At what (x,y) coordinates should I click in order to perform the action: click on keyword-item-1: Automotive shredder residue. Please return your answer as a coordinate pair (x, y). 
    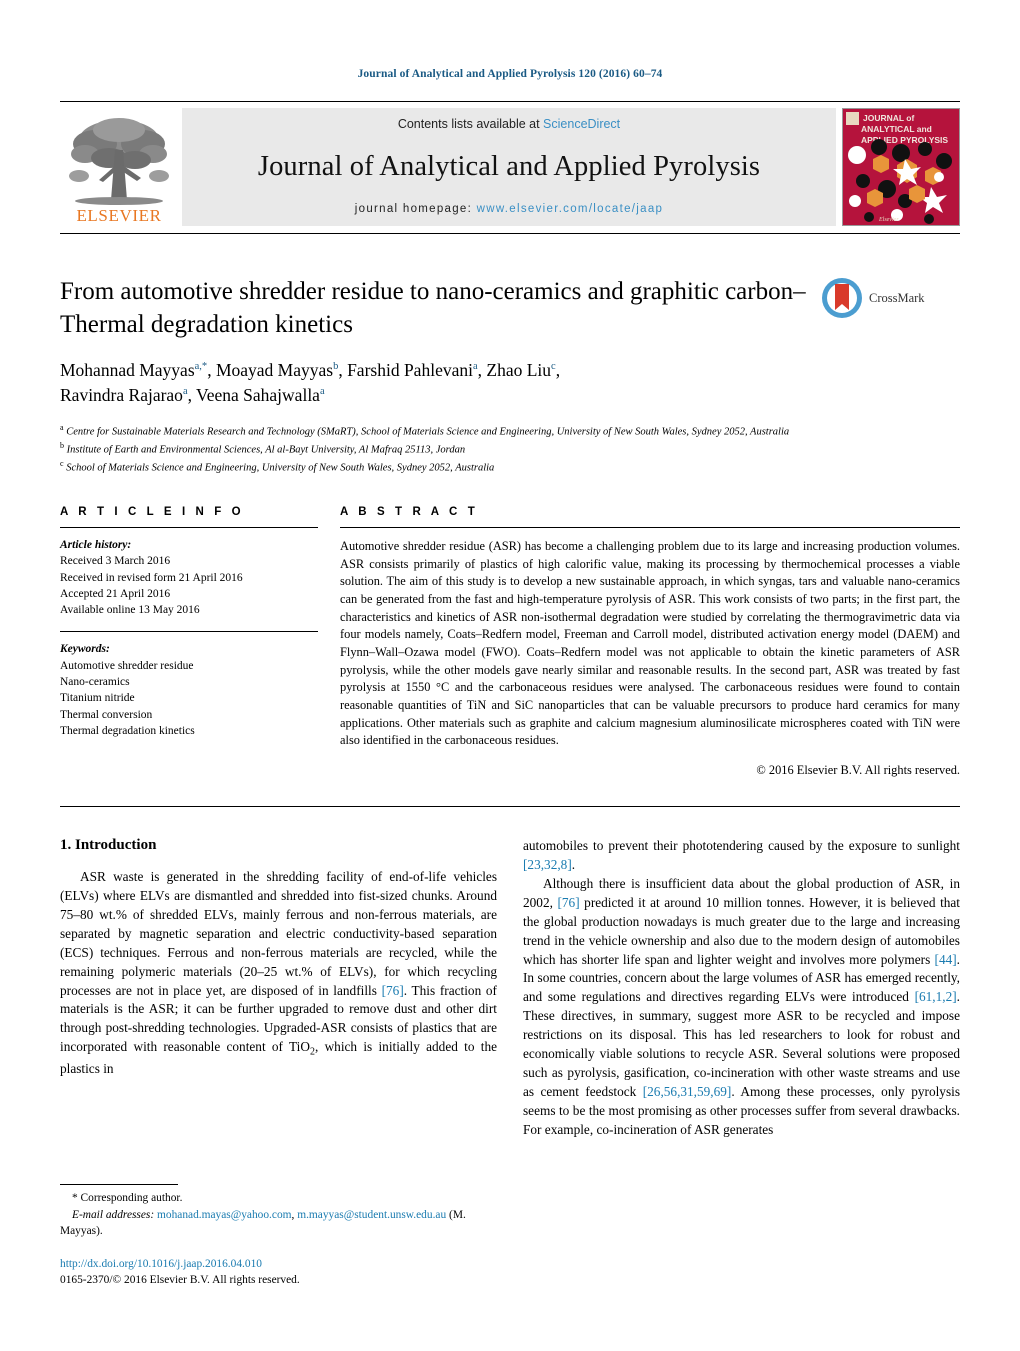
    Looking at the image, I should click on (127, 665).